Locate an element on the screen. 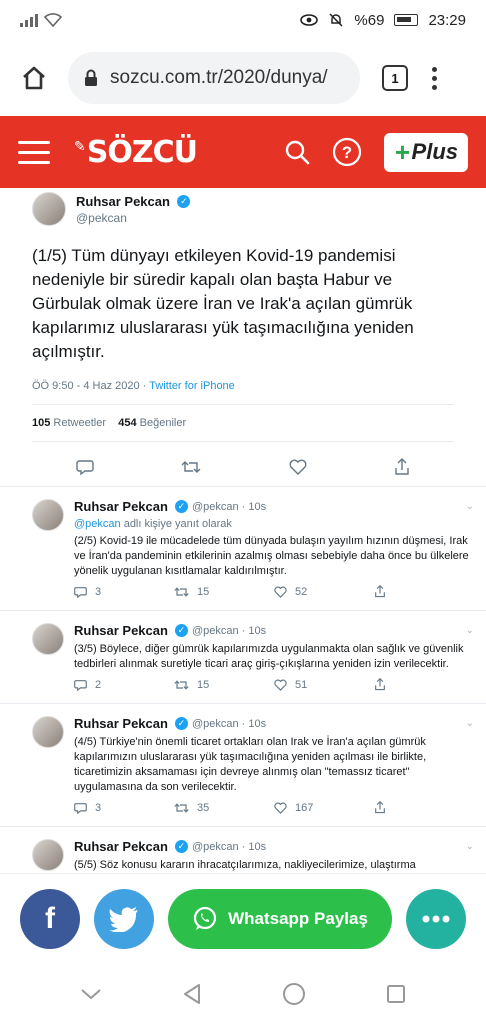 This screenshot has width=486, height=1024. home-button is located at coordinates (34, 78).